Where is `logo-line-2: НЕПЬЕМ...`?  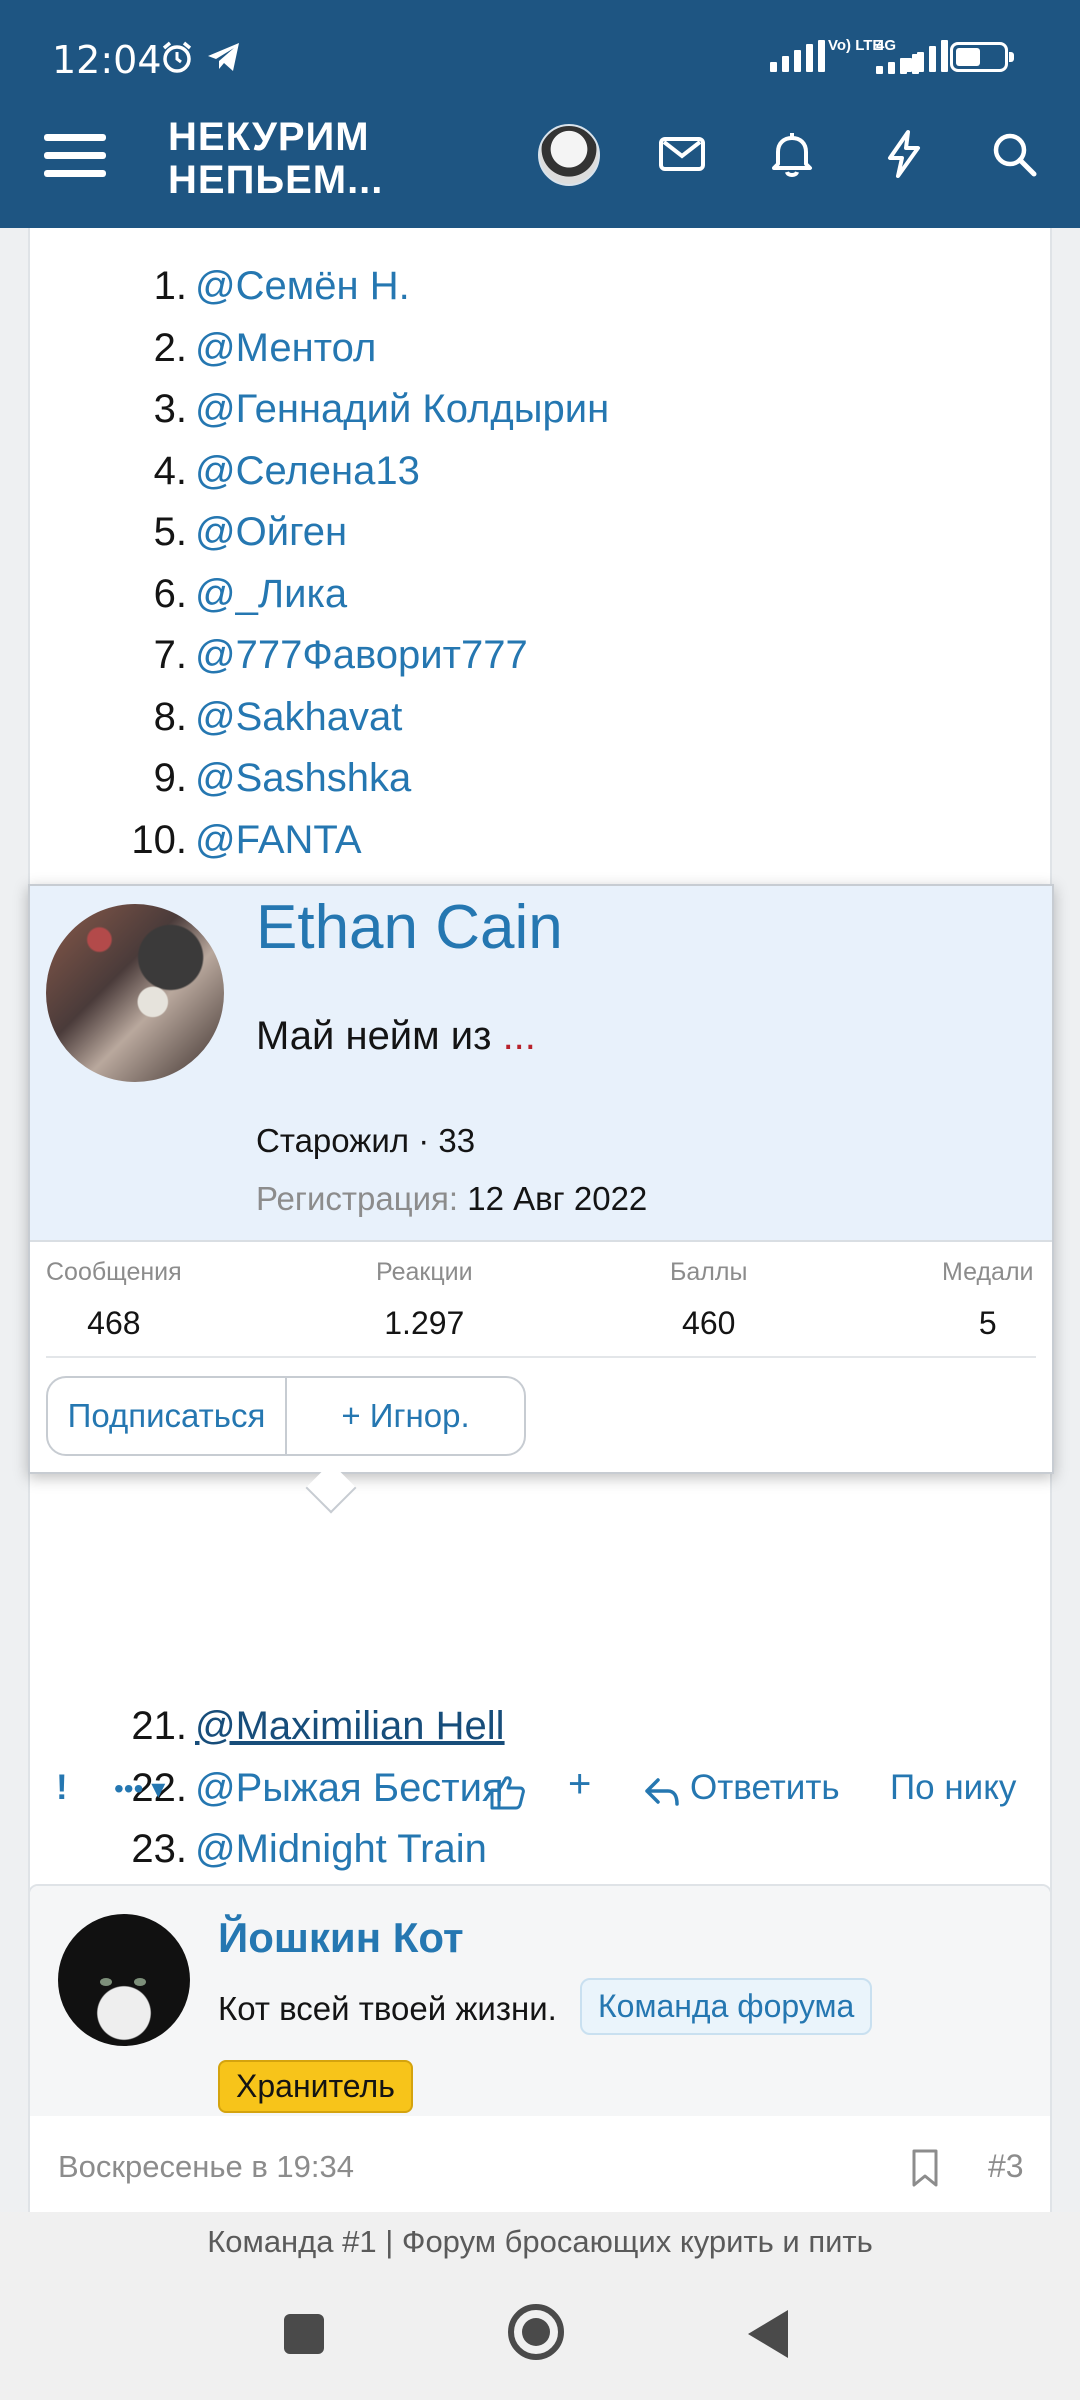 logo-line-2: НЕПЬЕМ... is located at coordinates (276, 180).